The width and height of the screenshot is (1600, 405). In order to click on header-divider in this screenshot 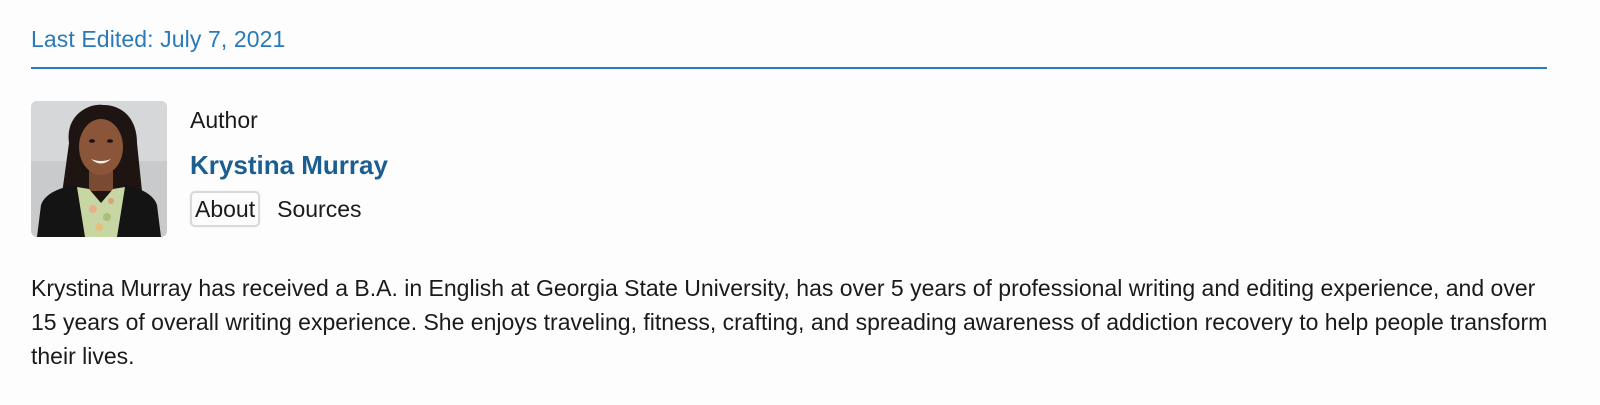, I will do `click(789, 68)`.